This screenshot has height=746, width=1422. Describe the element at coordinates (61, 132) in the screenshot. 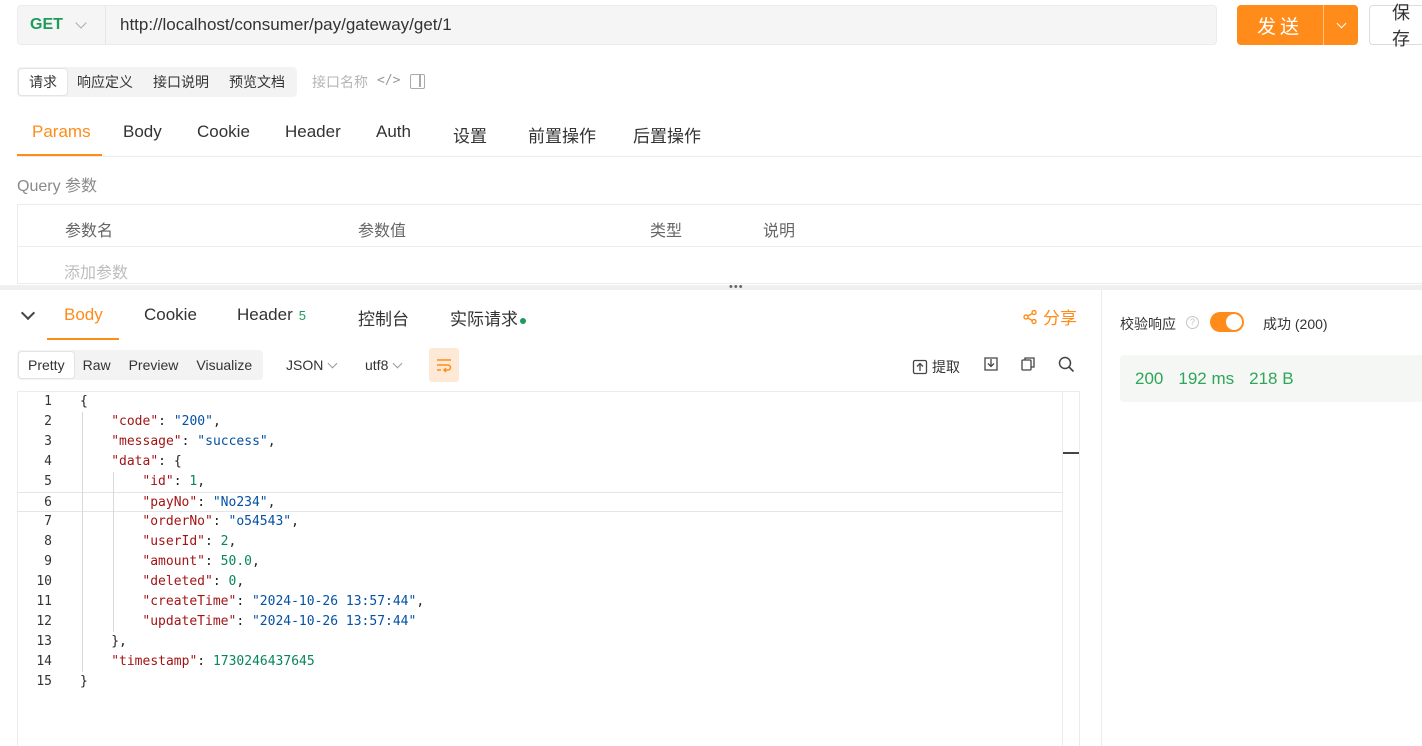

I see `tab-params: Params` at that location.